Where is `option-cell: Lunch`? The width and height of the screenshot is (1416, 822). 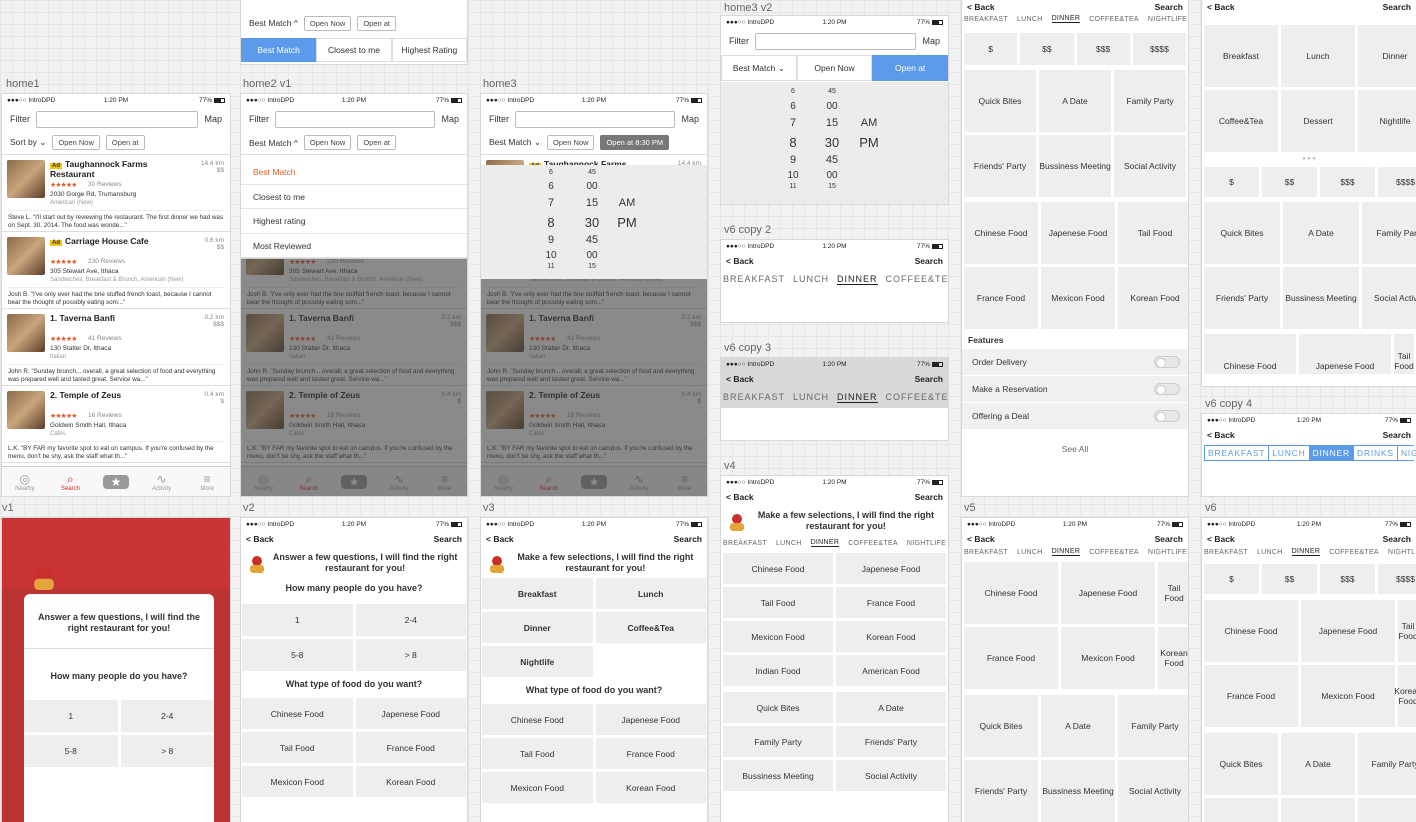 option-cell: Lunch is located at coordinates (650, 593).